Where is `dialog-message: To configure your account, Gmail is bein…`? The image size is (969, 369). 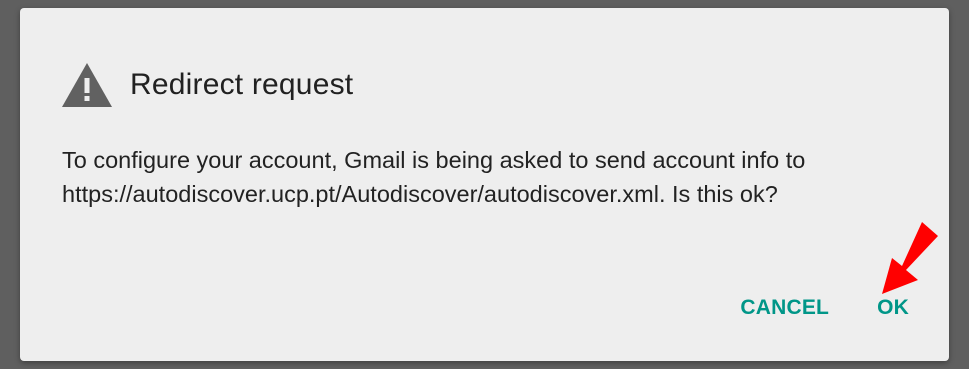
dialog-message: To configure your account, Gmail is bein… is located at coordinates (434, 177).